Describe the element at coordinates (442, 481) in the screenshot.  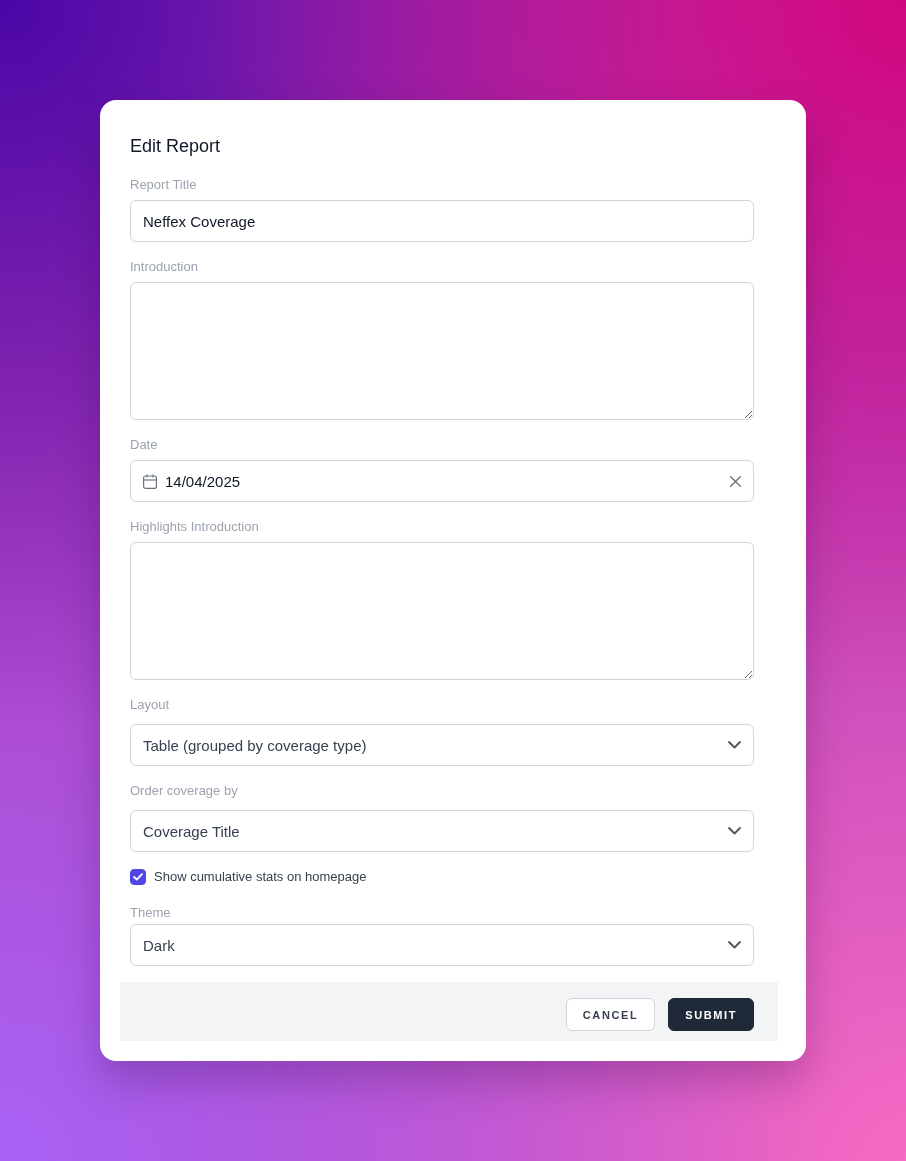
I see `date-field: 14/04/2025` at that location.